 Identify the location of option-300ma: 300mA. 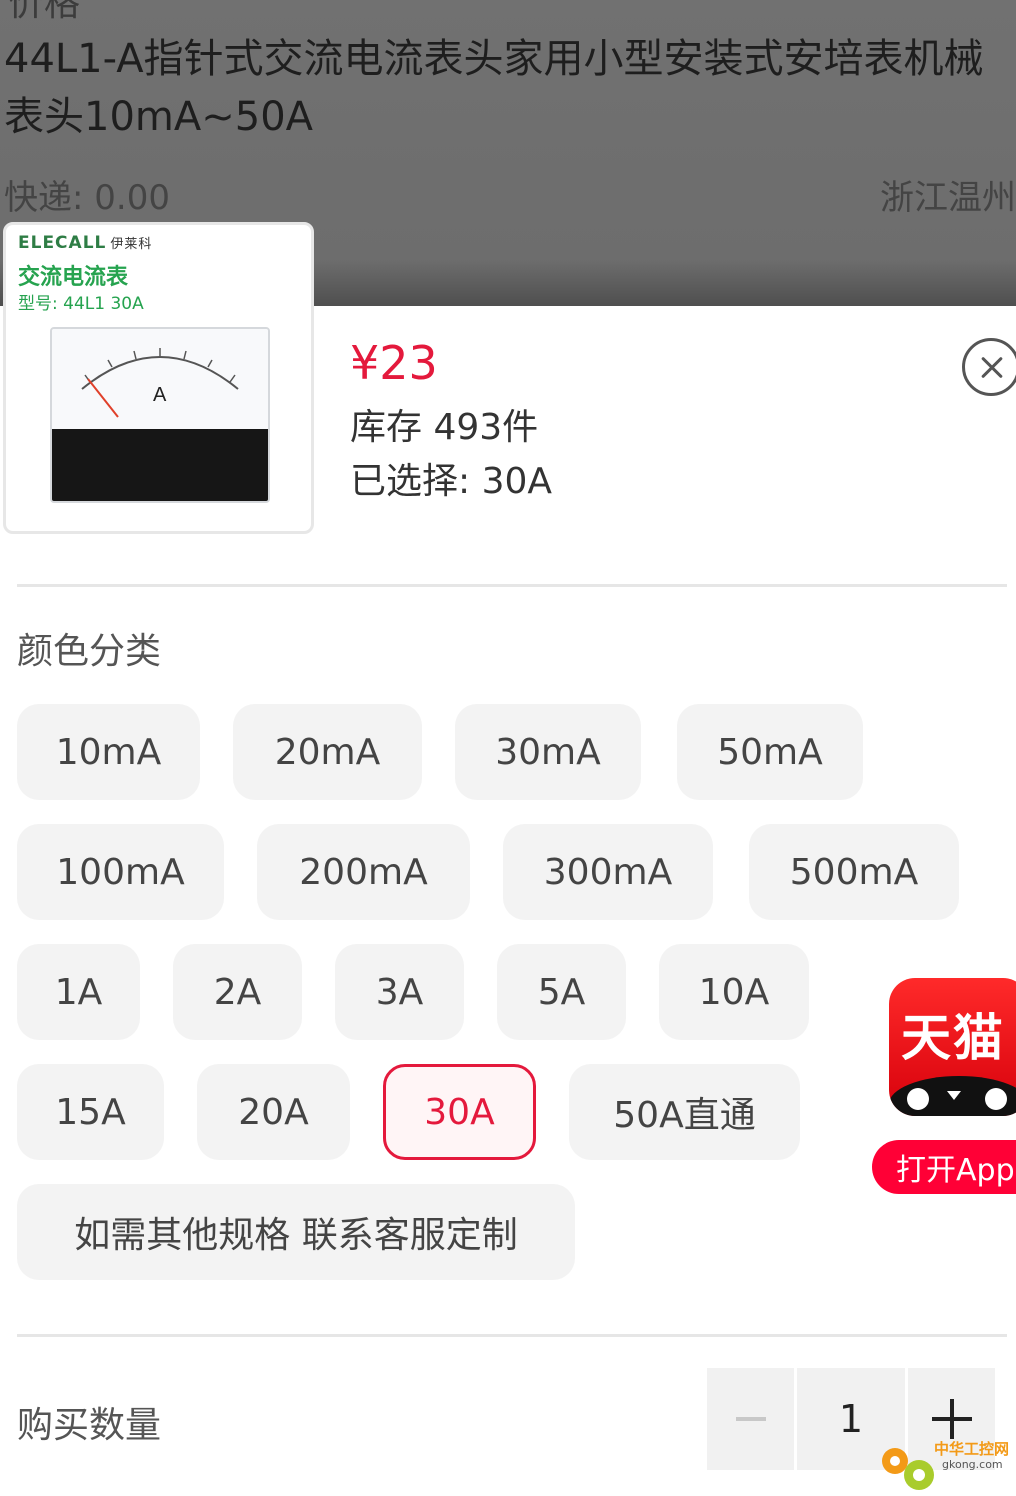
(608, 872).